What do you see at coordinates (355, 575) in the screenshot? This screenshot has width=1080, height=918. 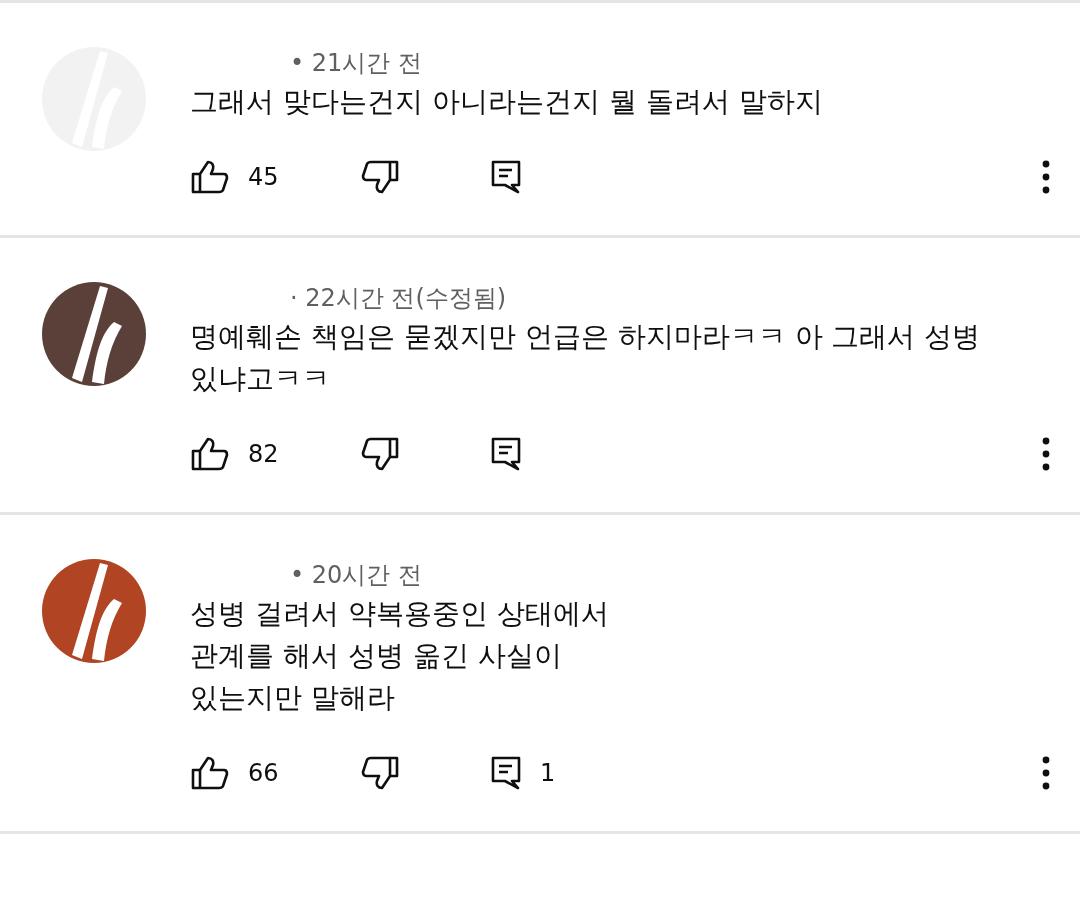 I see `comment-meta: • 20시간 전` at bounding box center [355, 575].